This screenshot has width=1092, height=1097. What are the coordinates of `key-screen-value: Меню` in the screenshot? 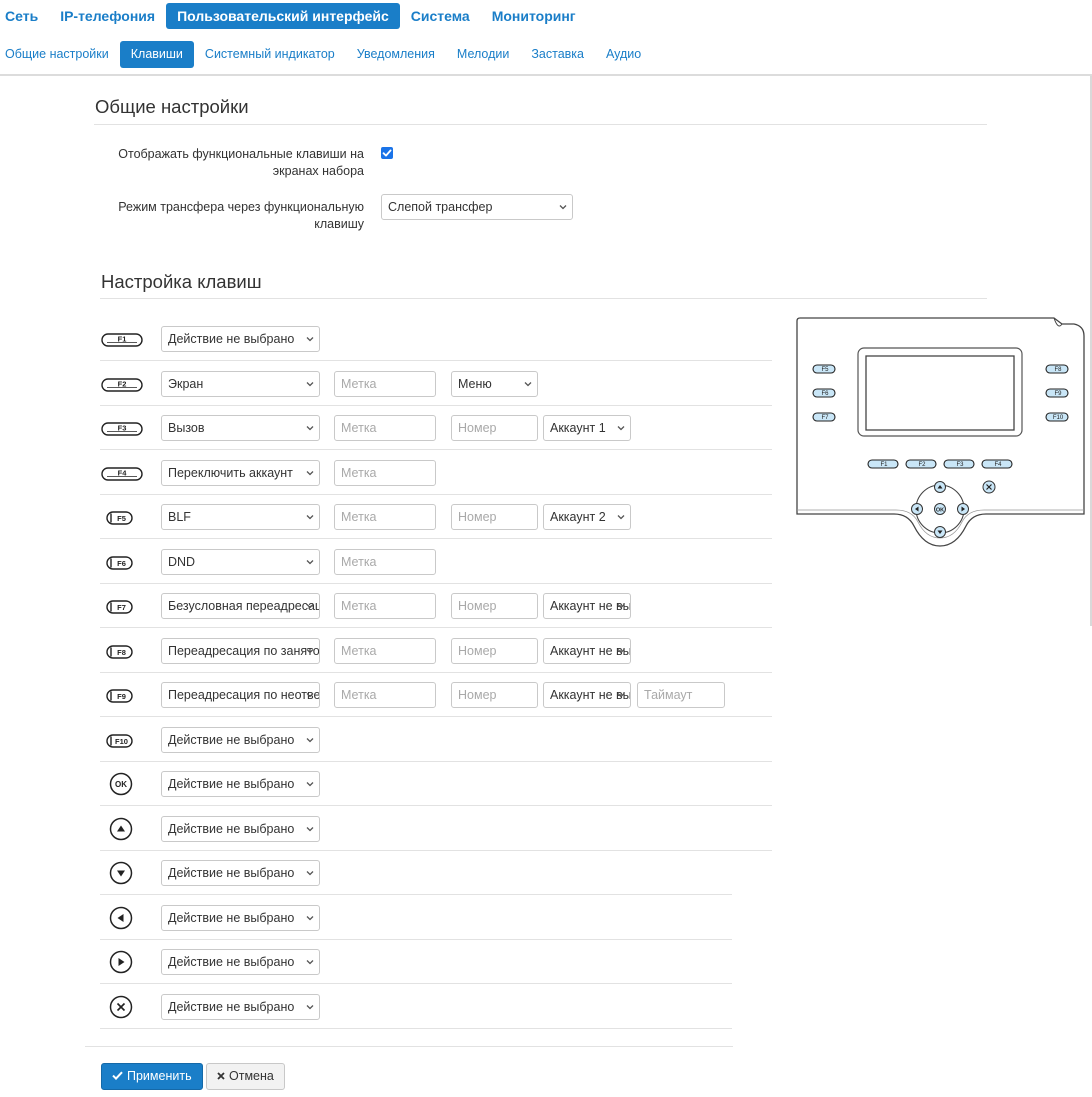 It's located at (475, 383).